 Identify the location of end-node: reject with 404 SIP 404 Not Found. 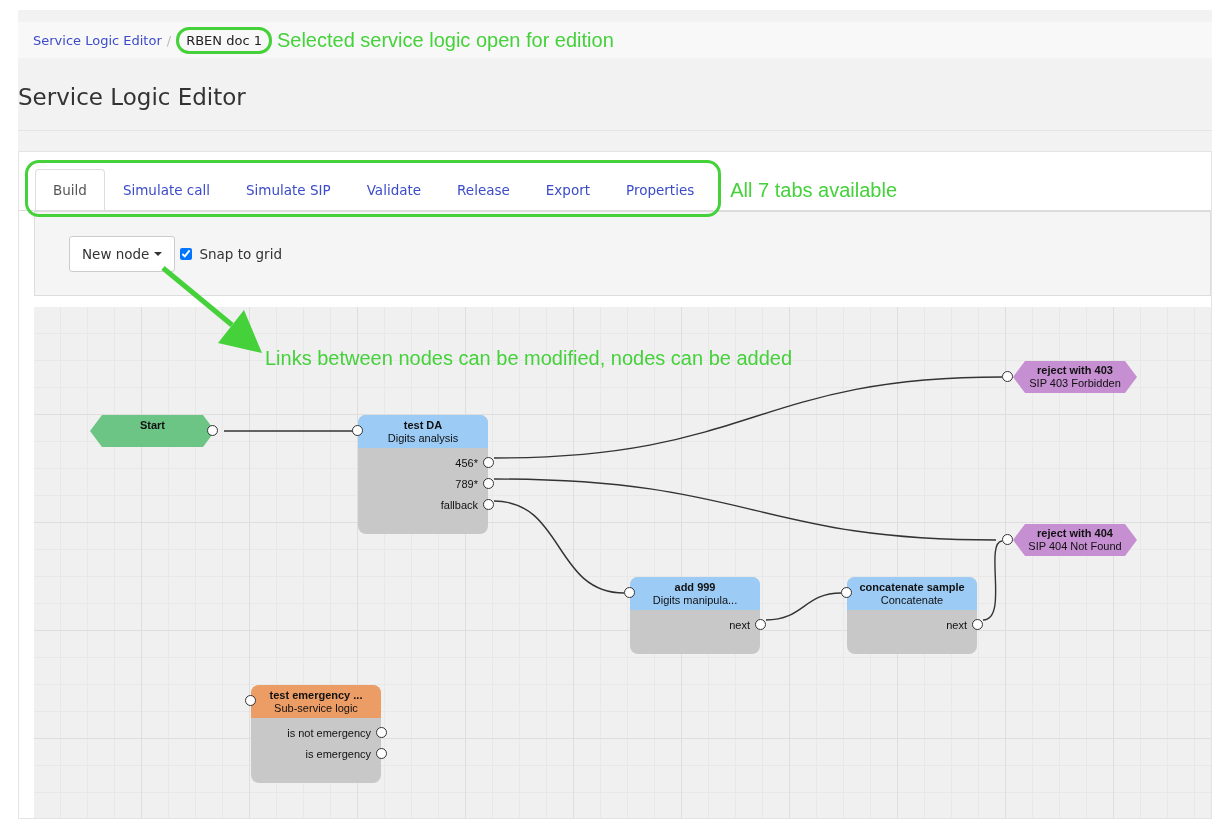
(1075, 540).